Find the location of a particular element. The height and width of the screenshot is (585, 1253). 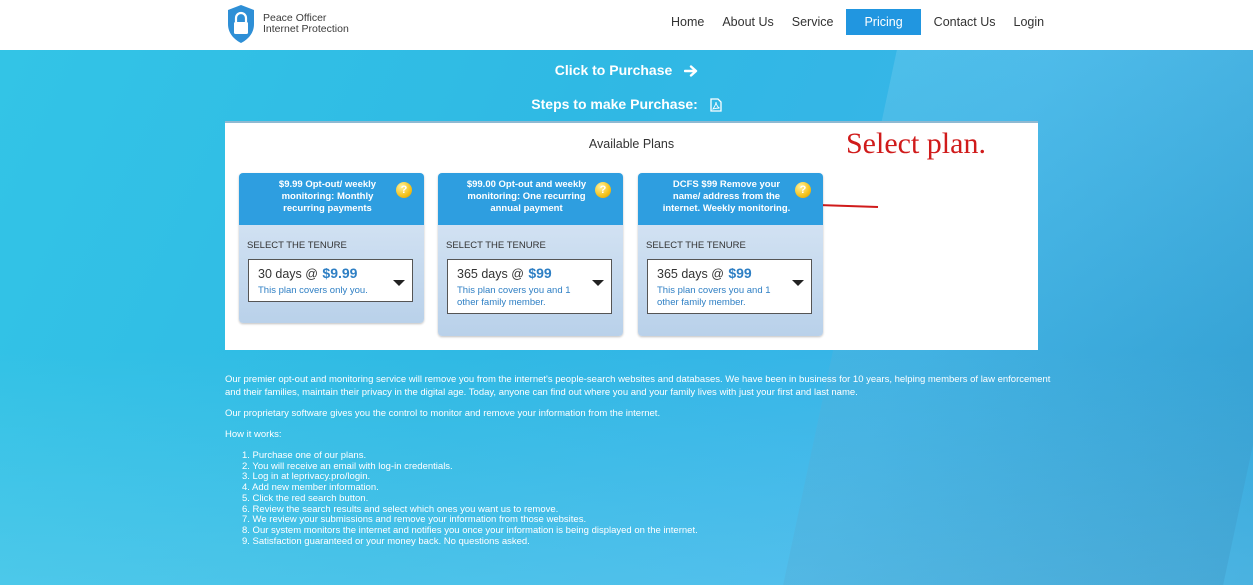

logo-wordmark: Peace Officer Internet Protection is located at coordinates (306, 24).